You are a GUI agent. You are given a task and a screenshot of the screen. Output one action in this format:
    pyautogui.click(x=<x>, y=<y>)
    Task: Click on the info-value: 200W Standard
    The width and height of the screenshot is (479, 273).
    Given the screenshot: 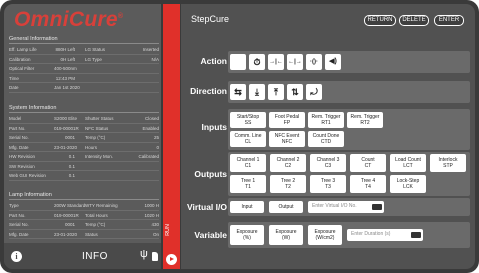 What is the action you would take?
    pyautogui.click(x=70, y=205)
    